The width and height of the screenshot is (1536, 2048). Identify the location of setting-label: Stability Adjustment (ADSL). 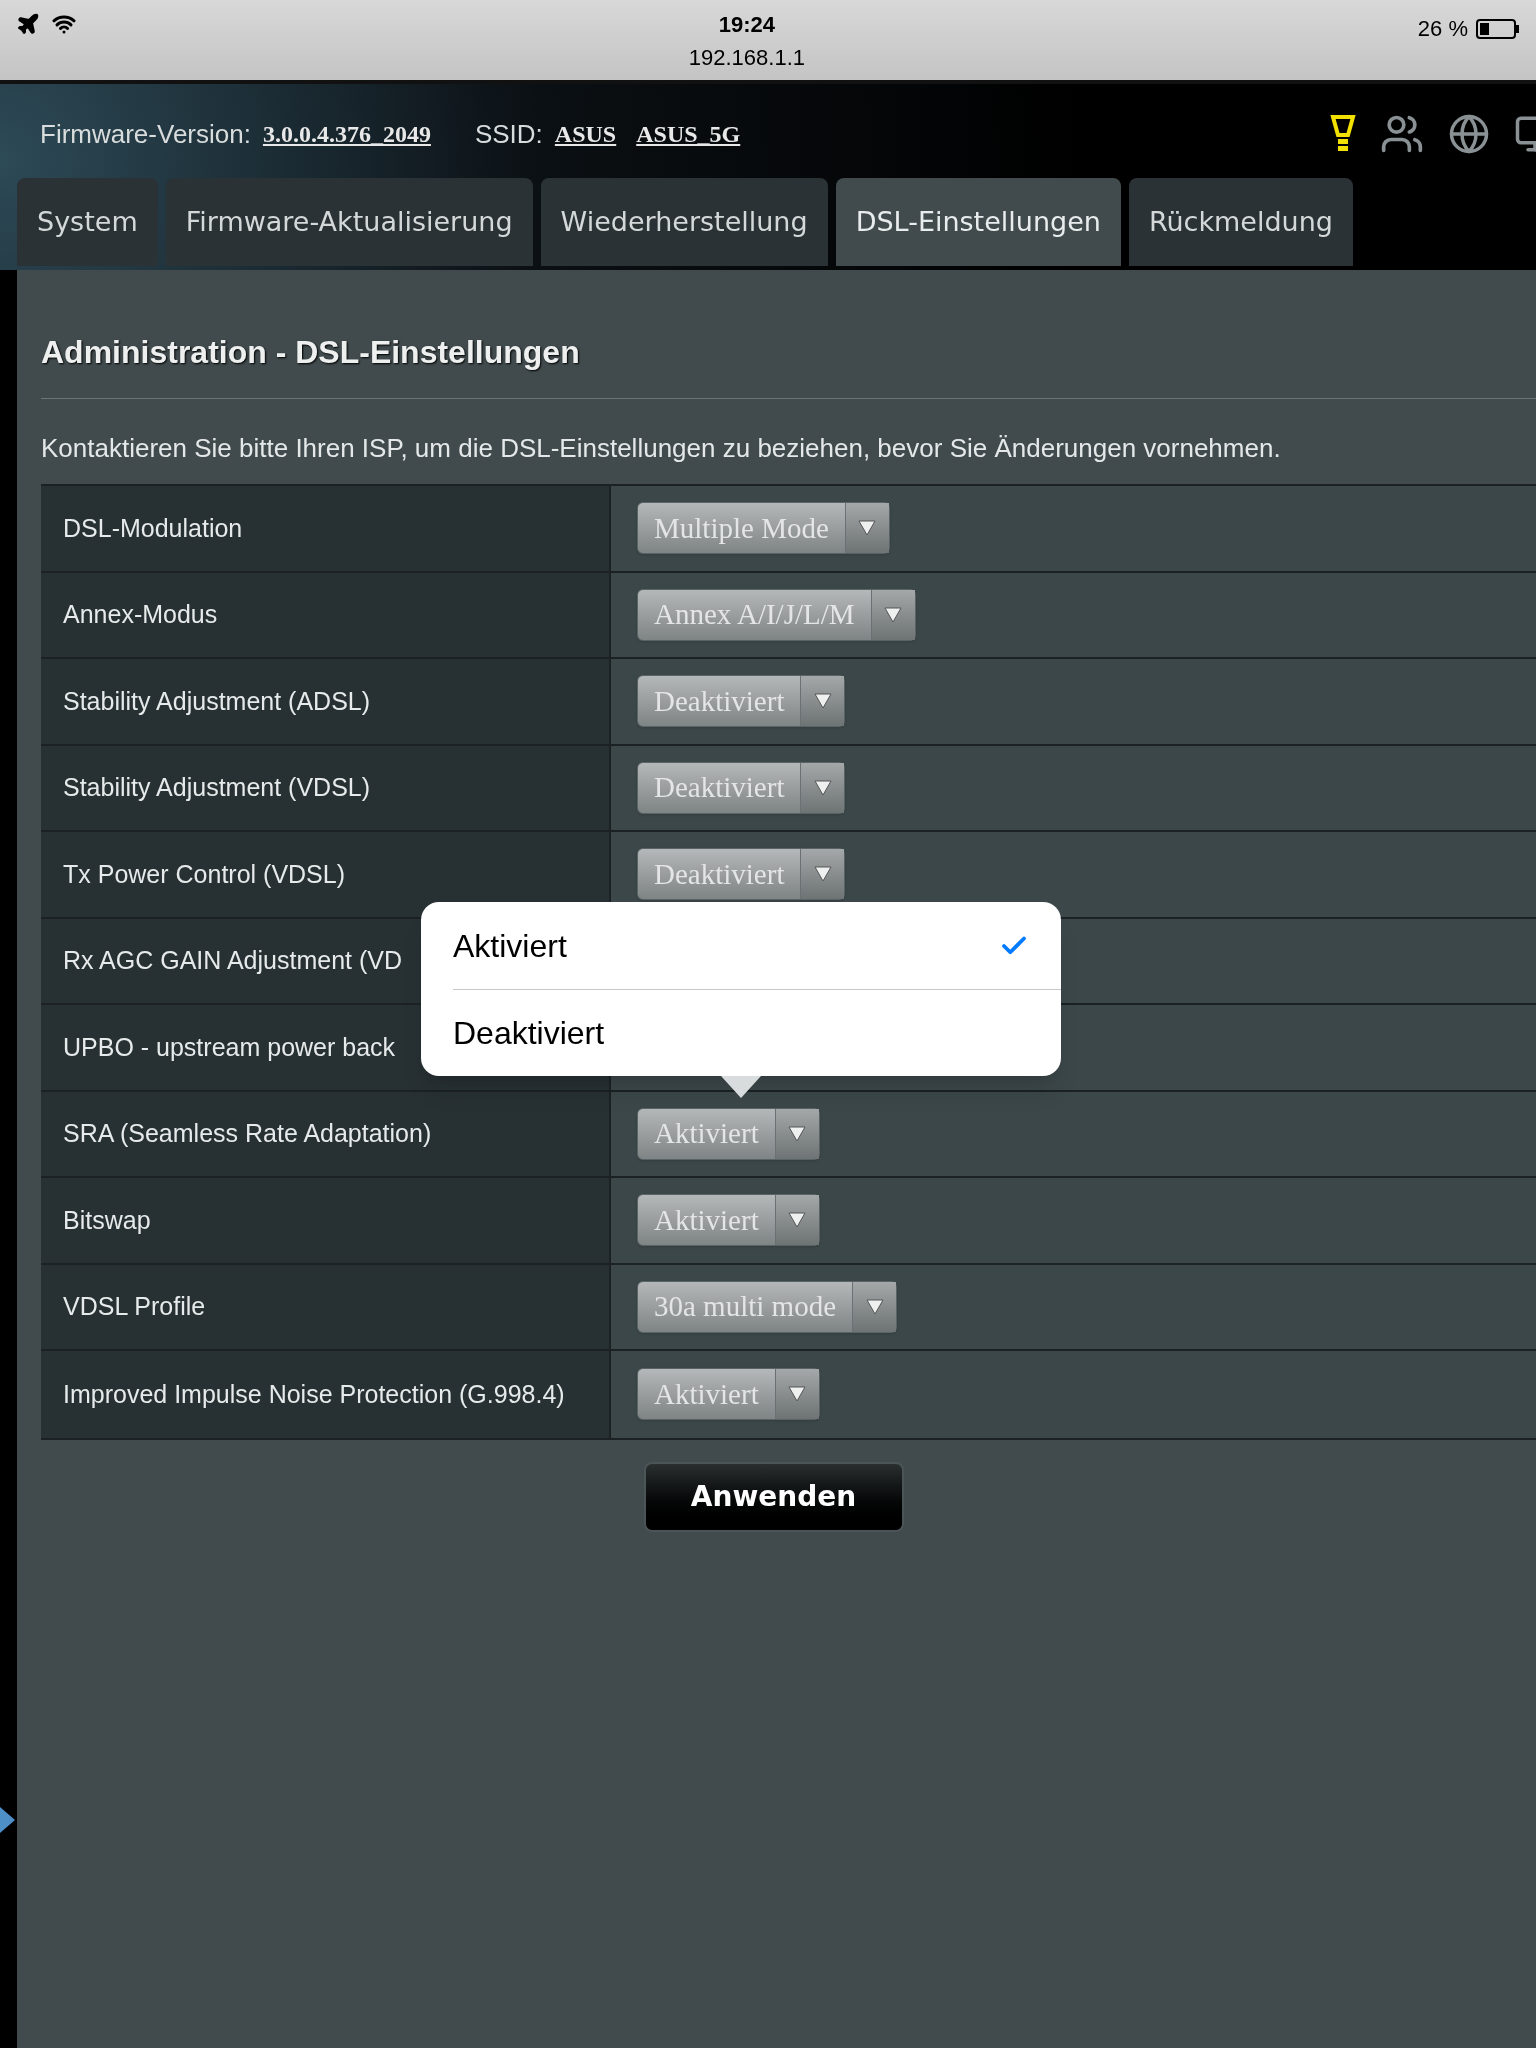
(217, 701).